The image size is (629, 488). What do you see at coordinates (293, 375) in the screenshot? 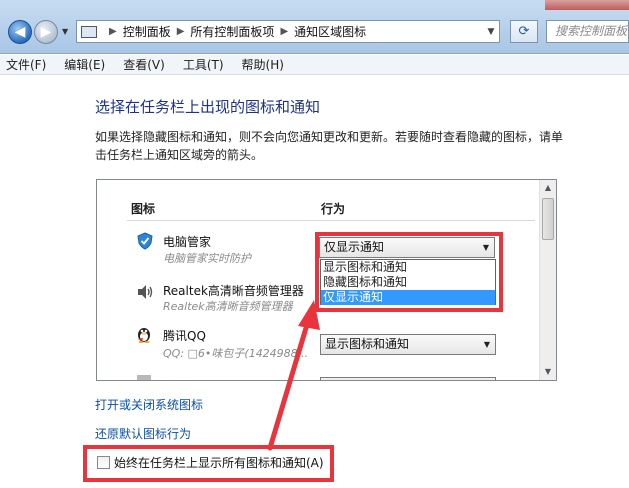
I see `annotation-arrow` at bounding box center [293, 375].